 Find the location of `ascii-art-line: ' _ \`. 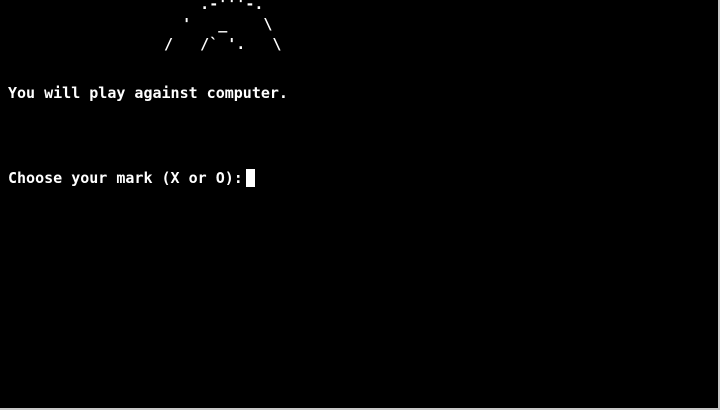

ascii-art-line: ' _ \ is located at coordinates (209, 24).